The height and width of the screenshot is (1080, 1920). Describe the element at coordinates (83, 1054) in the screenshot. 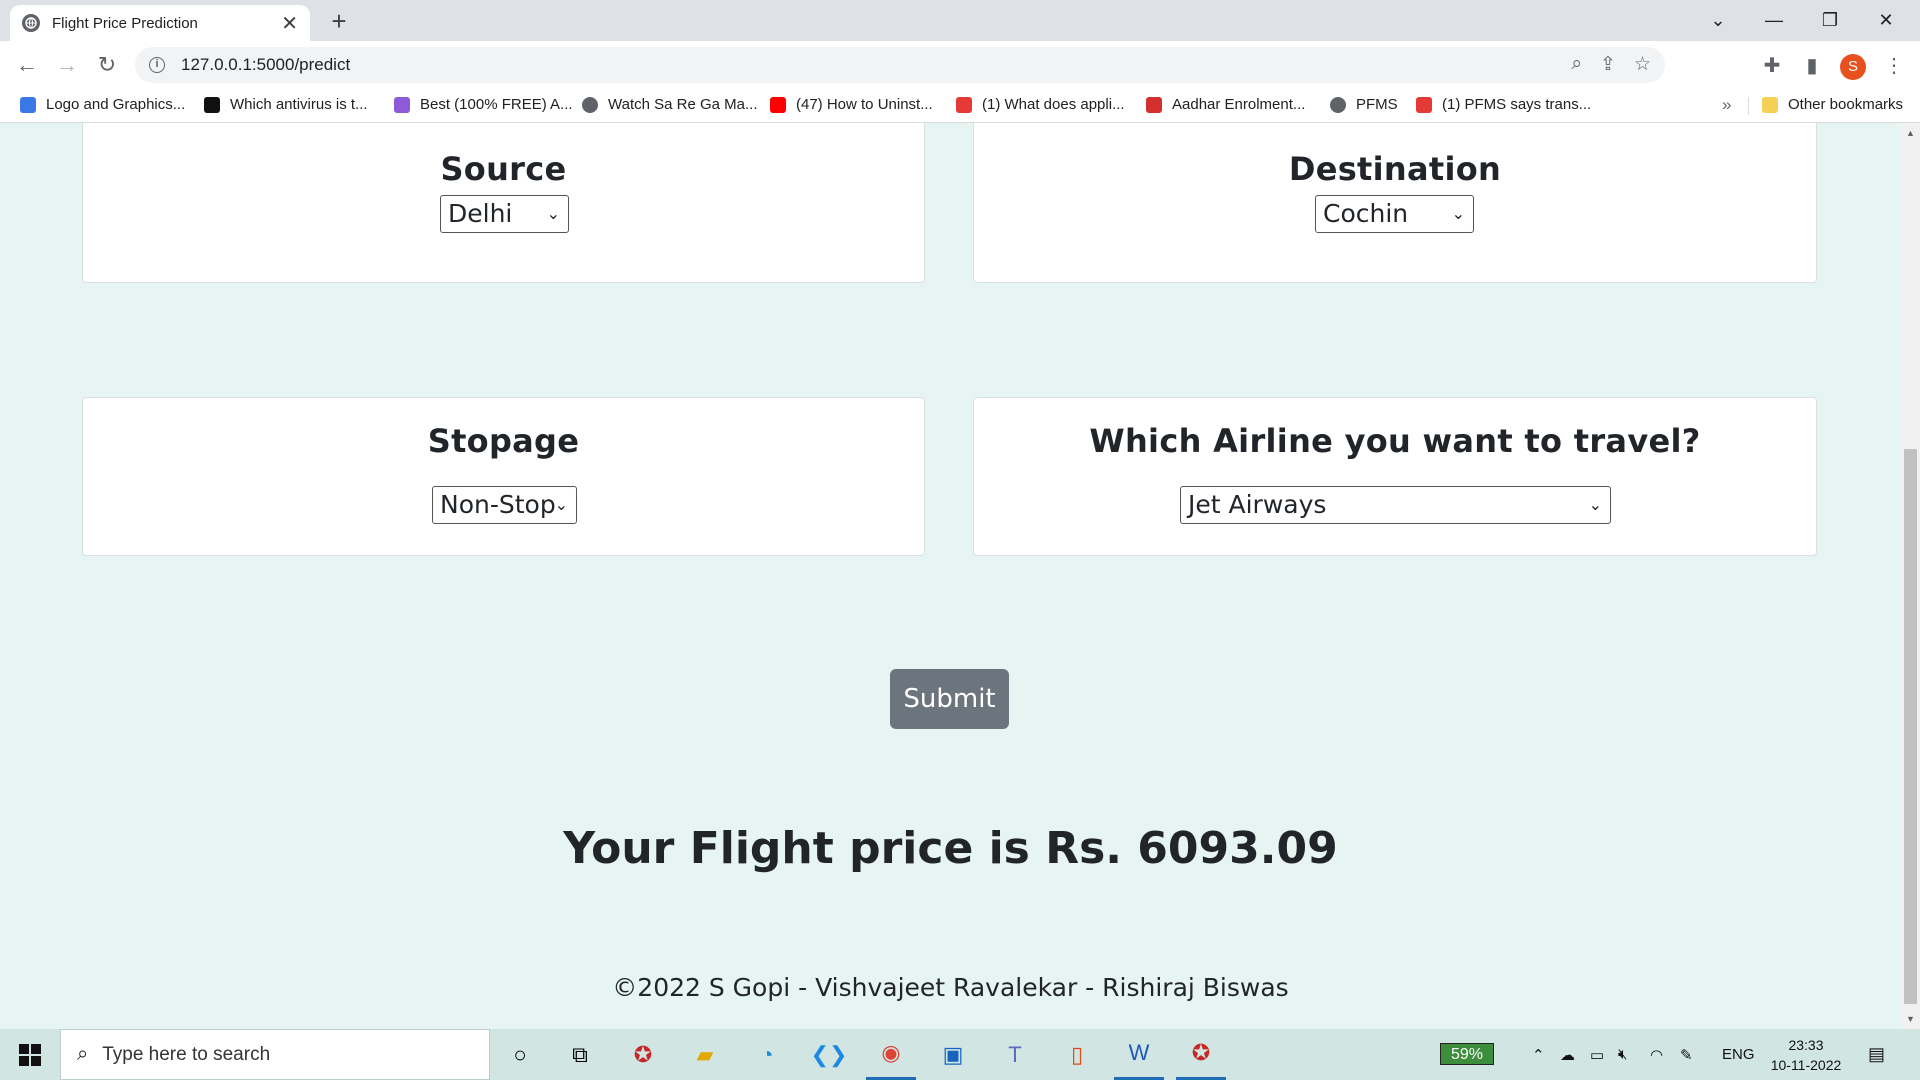

I see `search-icon: ⌕` at that location.